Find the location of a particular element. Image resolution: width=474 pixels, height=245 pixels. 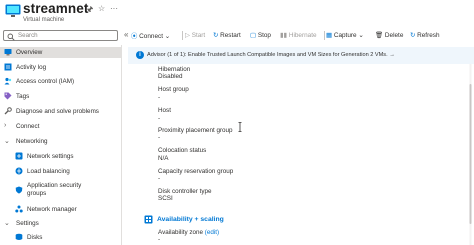

sidebar-item-label: Access control (IAM) is located at coordinates (45, 81).